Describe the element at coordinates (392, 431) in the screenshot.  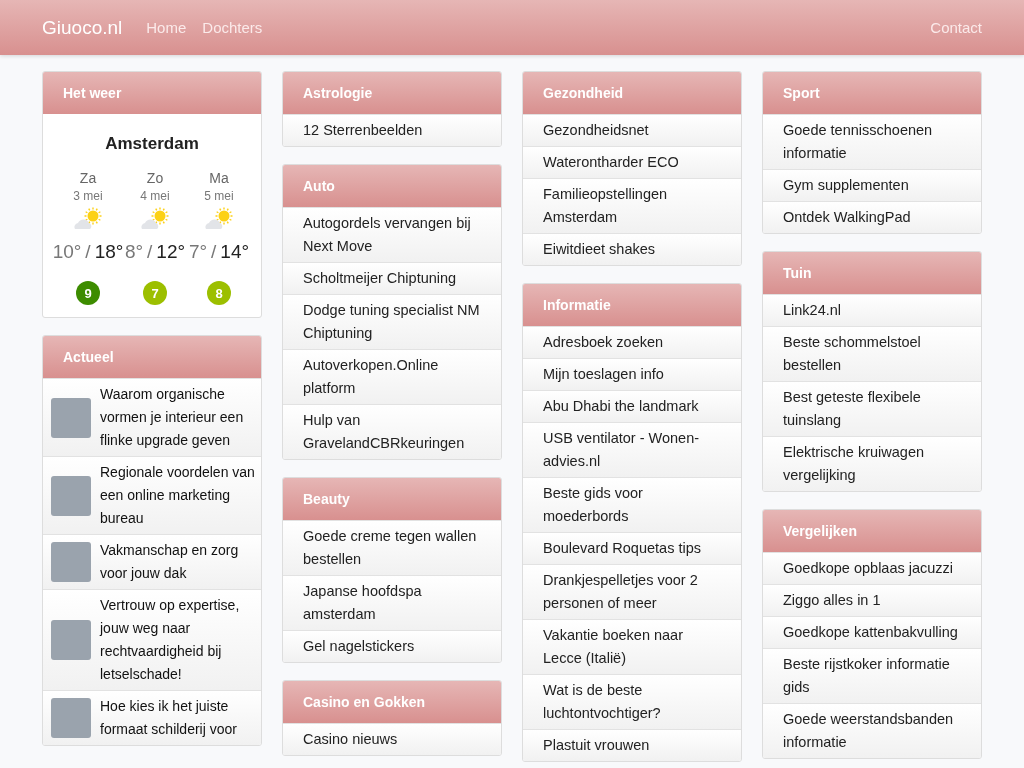
I see `list-link: Hulp van GravelandCBRkeuringen` at that location.